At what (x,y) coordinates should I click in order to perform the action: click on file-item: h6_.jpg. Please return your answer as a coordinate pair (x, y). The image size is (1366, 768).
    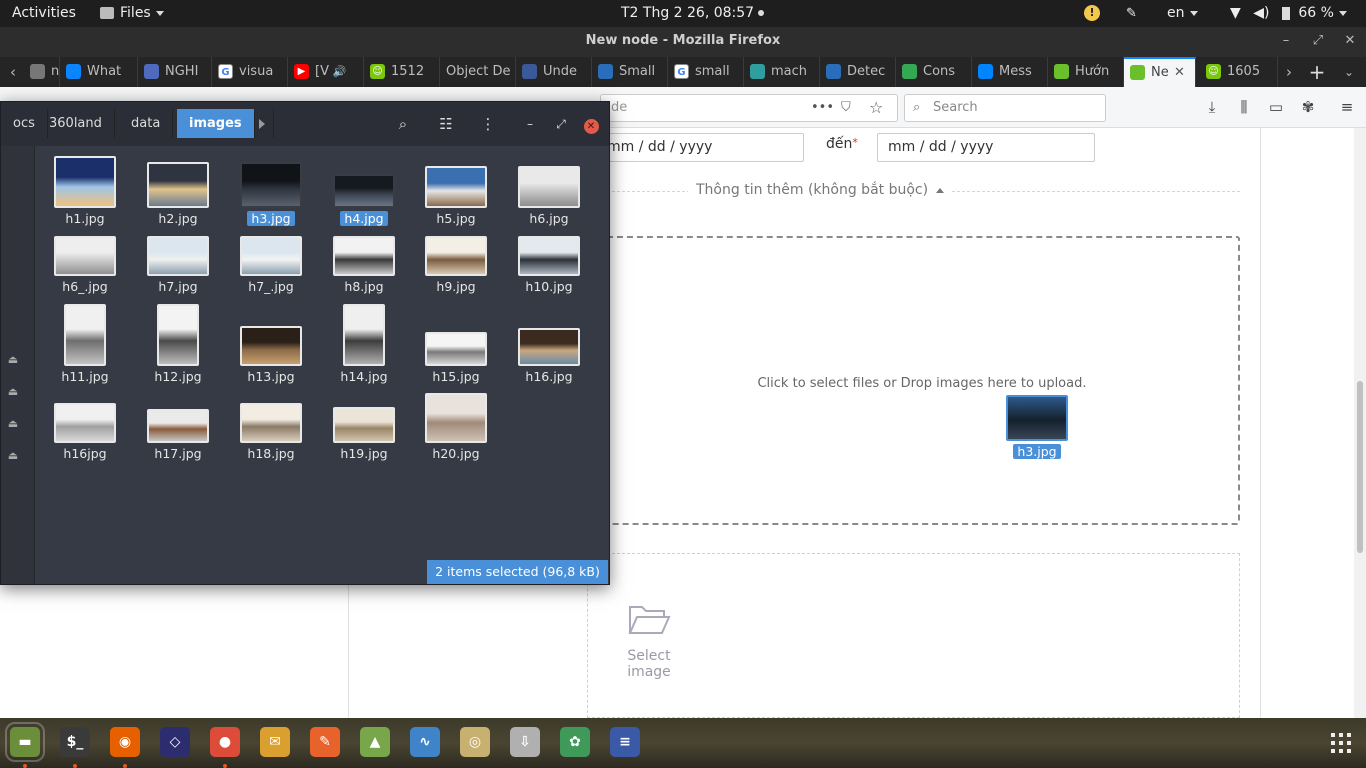
    Looking at the image, I should click on (85, 265).